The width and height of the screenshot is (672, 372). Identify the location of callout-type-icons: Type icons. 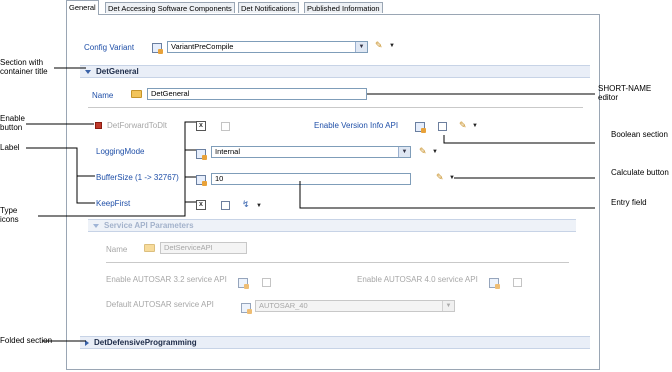
(9, 215).